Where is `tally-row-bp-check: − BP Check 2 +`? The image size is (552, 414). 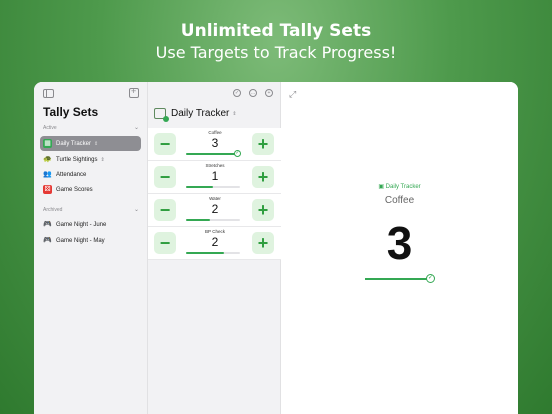 tally-row-bp-check: − BP Check 2 + is located at coordinates (214, 243).